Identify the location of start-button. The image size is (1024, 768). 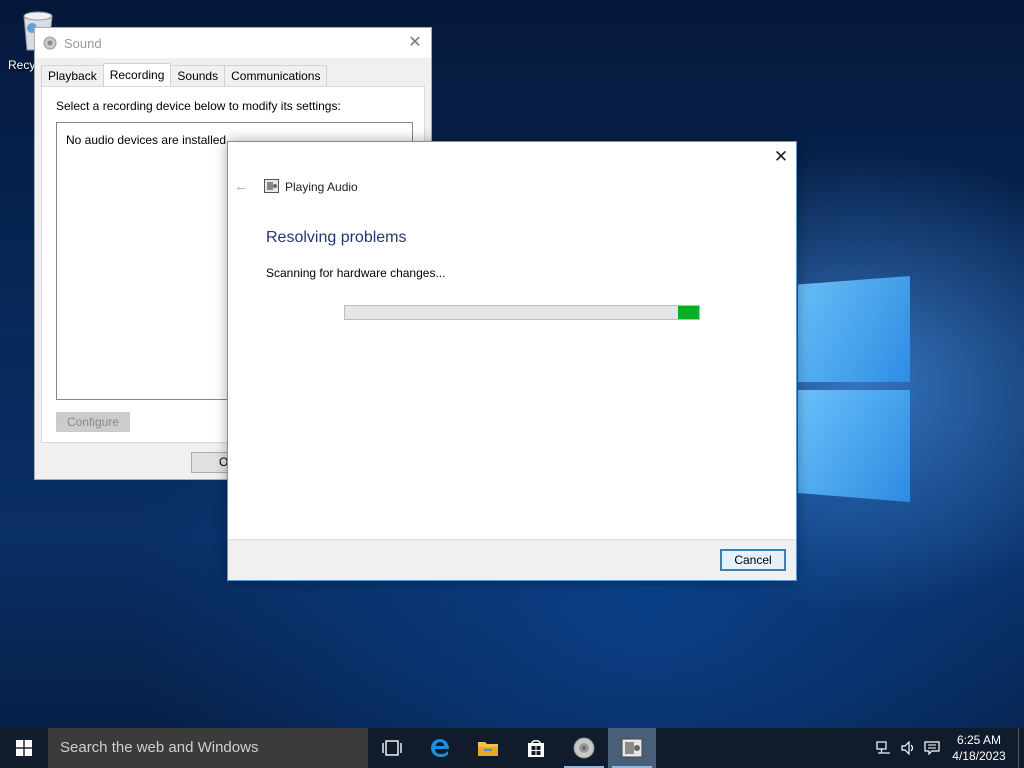
(24, 748).